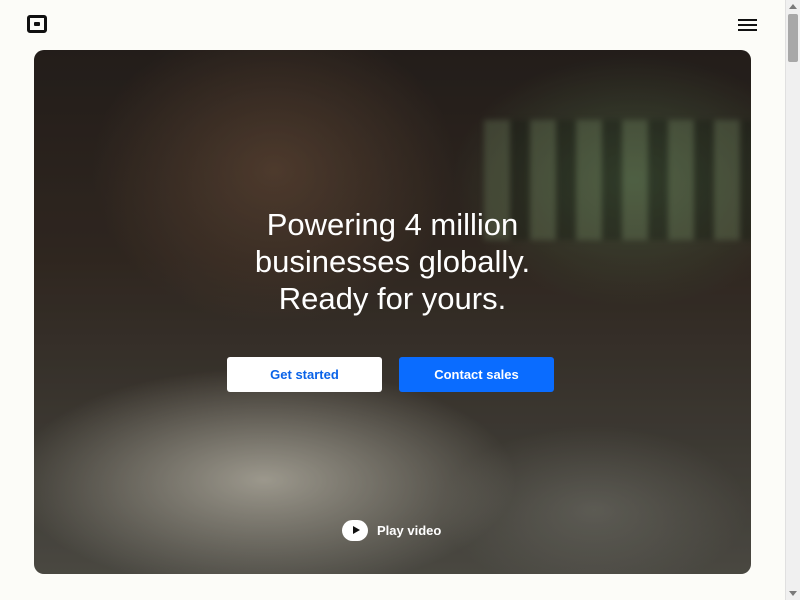 This screenshot has height=600, width=800. Describe the element at coordinates (793, 6) in the screenshot. I see `scroll-up-arrow-icon` at that location.